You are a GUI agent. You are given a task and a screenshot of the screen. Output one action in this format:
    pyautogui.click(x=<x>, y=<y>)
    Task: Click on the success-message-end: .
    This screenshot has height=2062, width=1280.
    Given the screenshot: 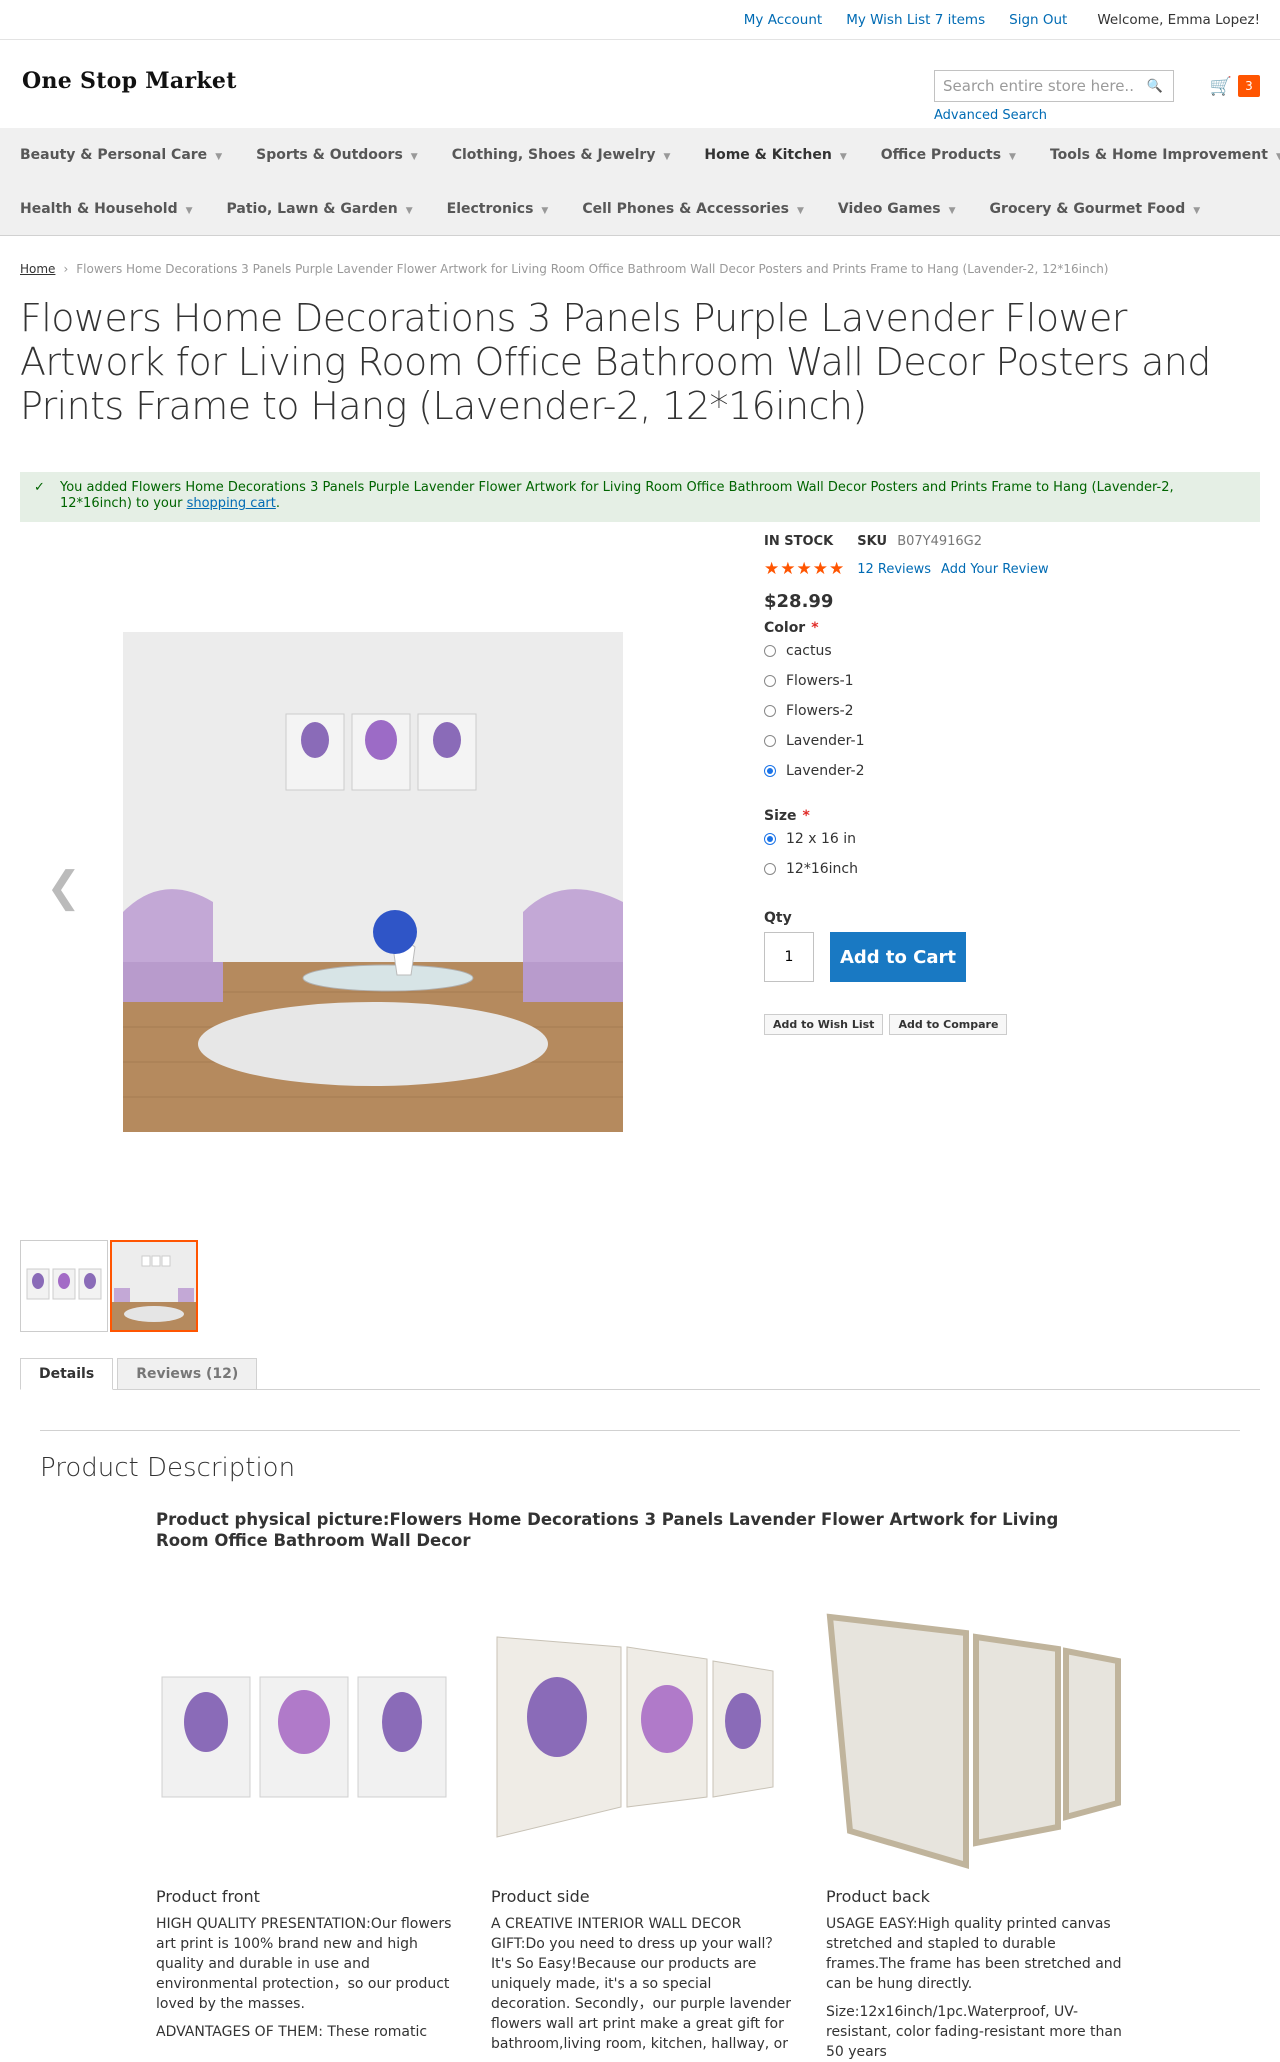 What is the action you would take?
    pyautogui.click(x=277, y=503)
    